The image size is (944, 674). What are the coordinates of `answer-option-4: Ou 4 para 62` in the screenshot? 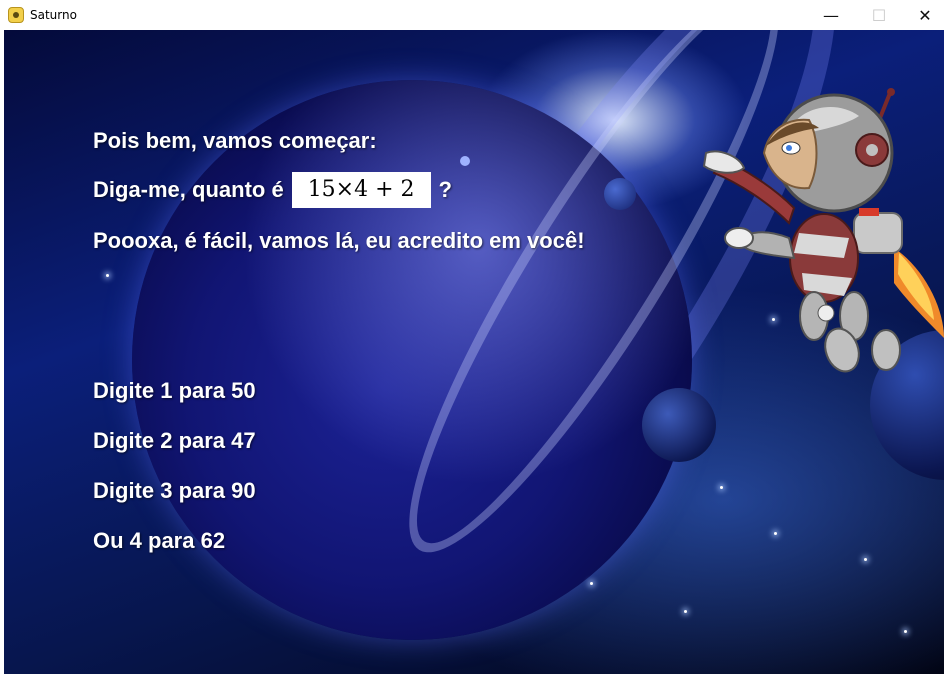 It's located at (159, 540).